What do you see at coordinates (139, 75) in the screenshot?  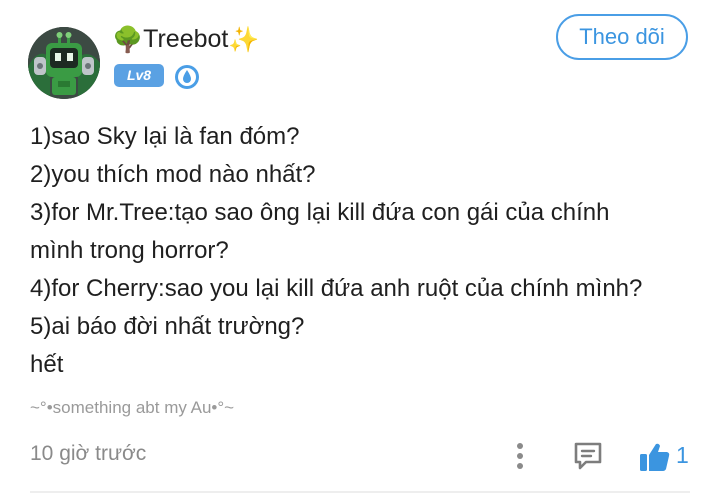 I see `level-badge: Lv8` at bounding box center [139, 75].